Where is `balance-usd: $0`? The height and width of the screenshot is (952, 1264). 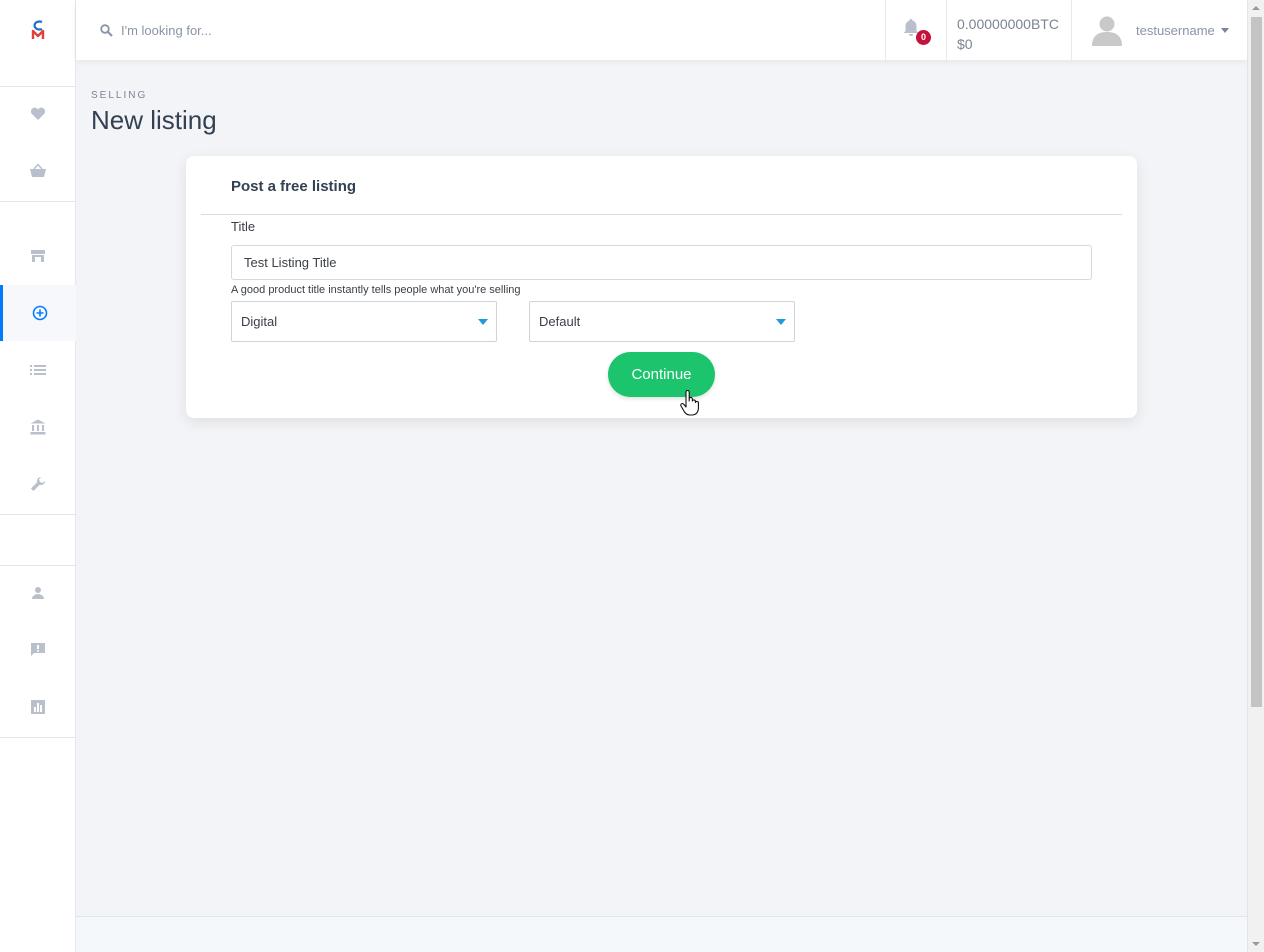
balance-usd: $0 is located at coordinates (965, 44).